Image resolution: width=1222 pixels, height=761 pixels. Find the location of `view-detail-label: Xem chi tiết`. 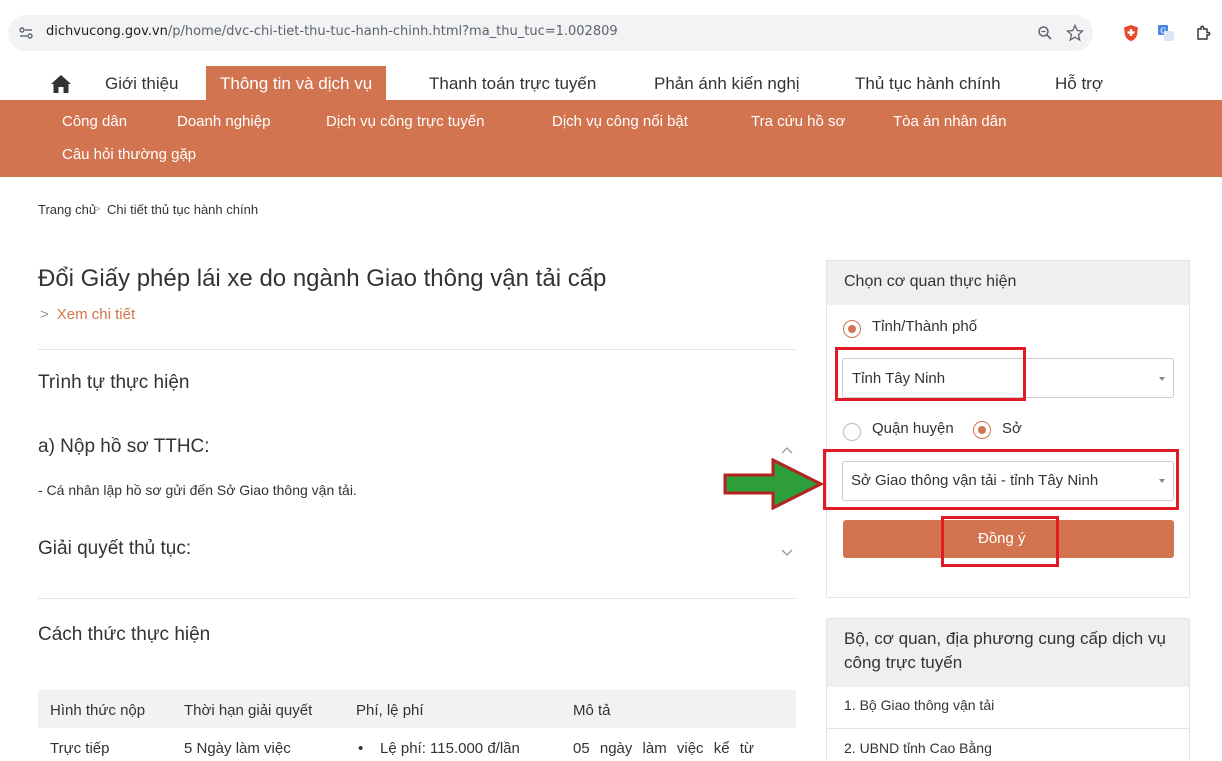

view-detail-label: Xem chi tiết is located at coordinates (96, 314).